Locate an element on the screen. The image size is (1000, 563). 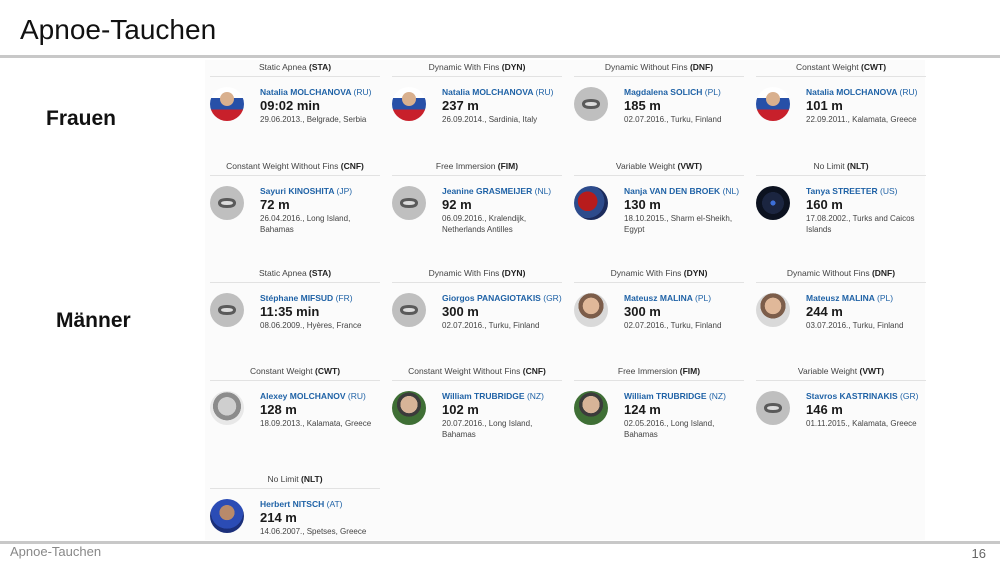
athlete-name-text: Stéphane MIFSUD is located at coordinates (297, 298).